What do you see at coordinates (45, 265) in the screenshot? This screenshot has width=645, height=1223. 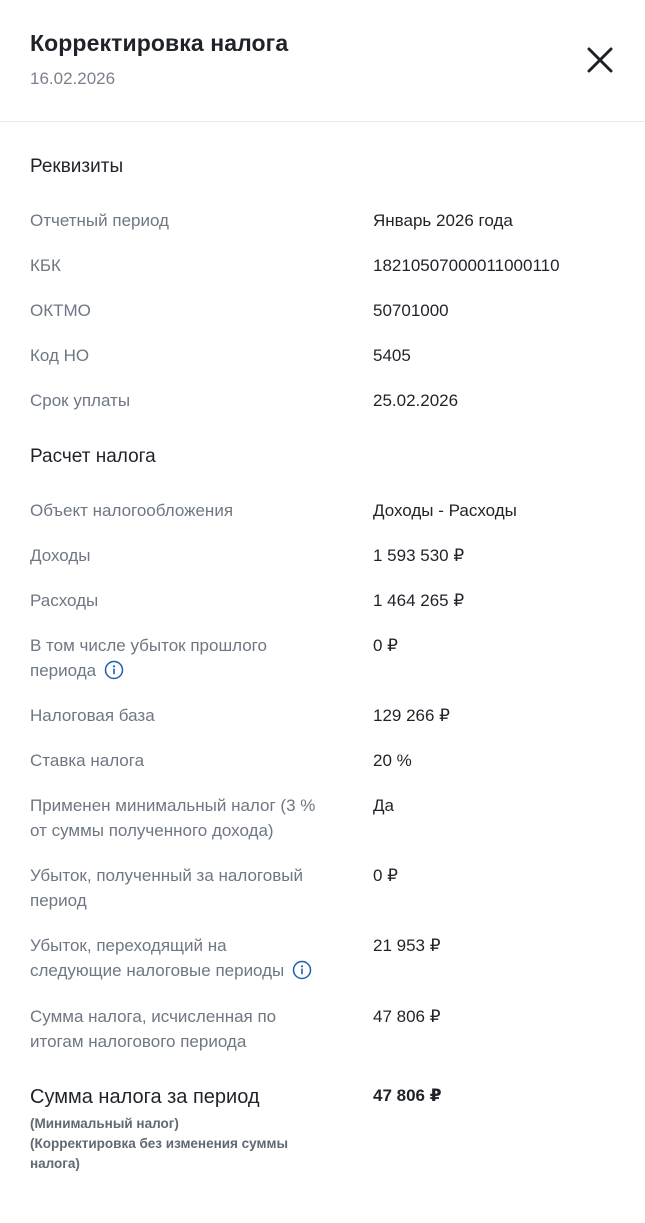 I see `row-label: КБК` at bounding box center [45, 265].